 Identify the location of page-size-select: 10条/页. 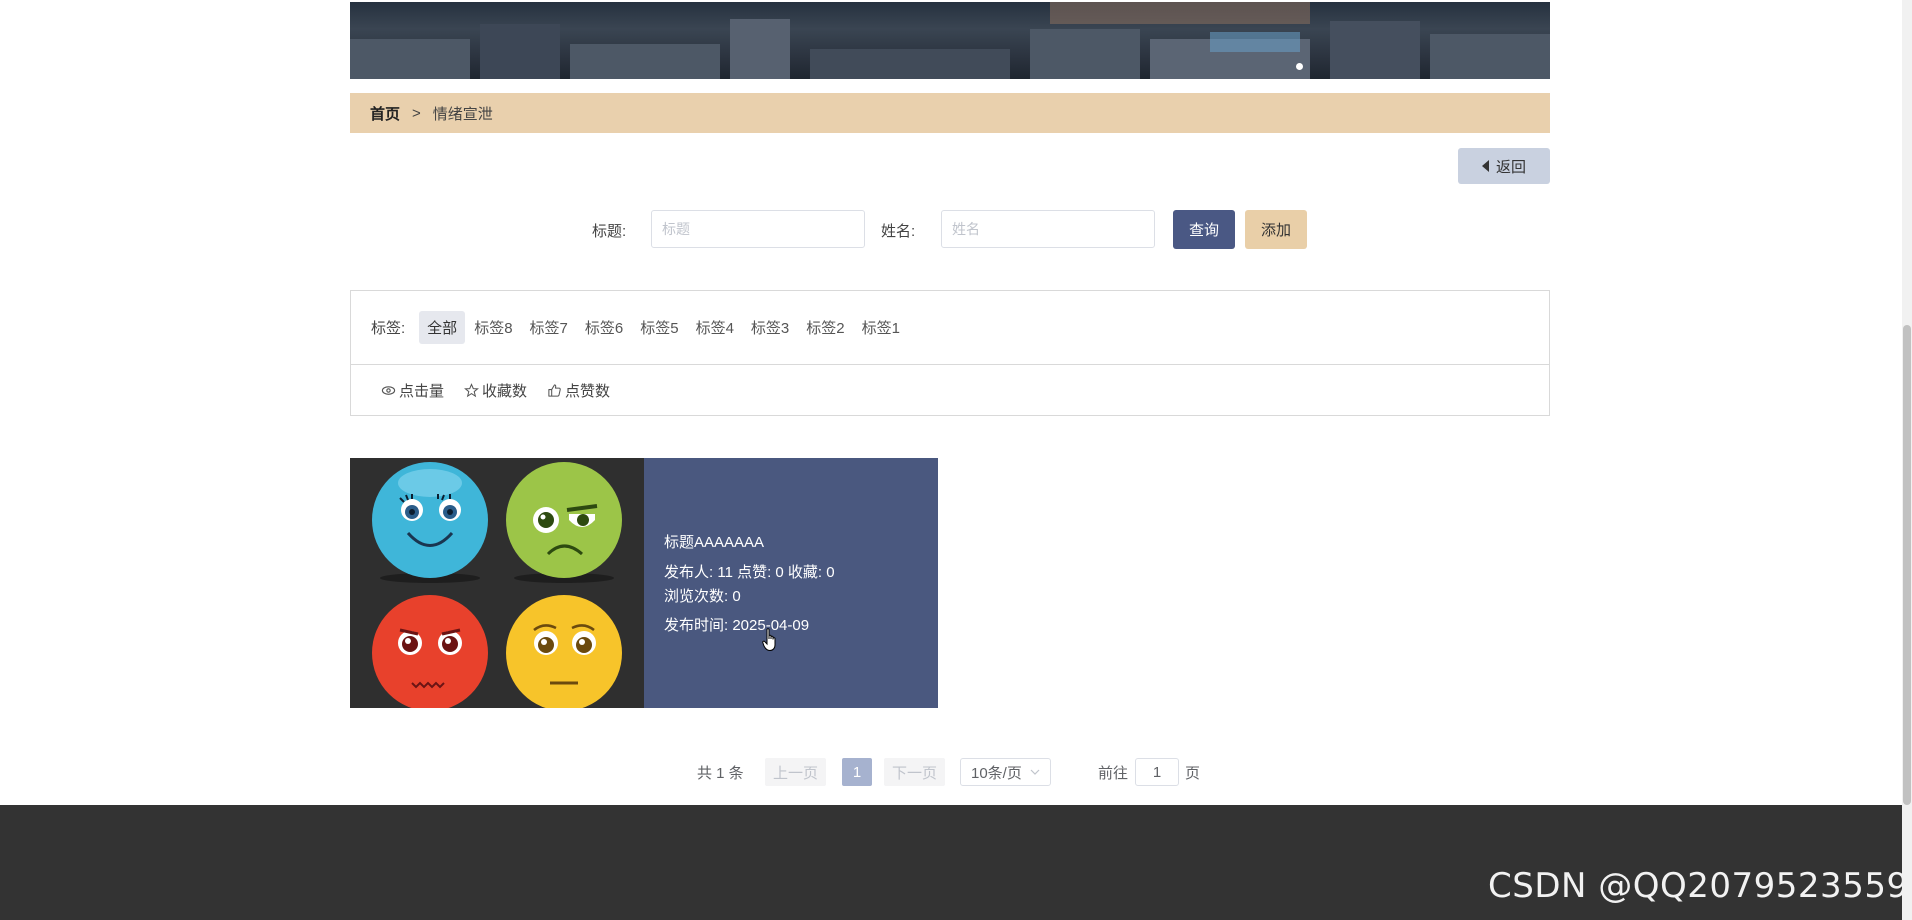
(1005, 772).